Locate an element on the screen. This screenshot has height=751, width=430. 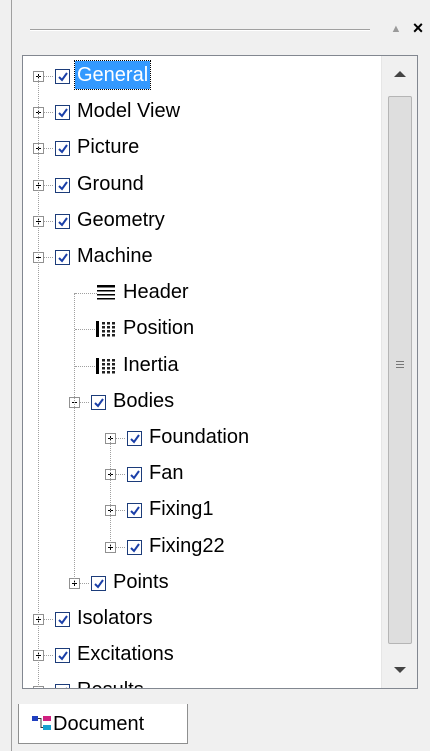
vertical-scrollbar is located at coordinates (399, 372).